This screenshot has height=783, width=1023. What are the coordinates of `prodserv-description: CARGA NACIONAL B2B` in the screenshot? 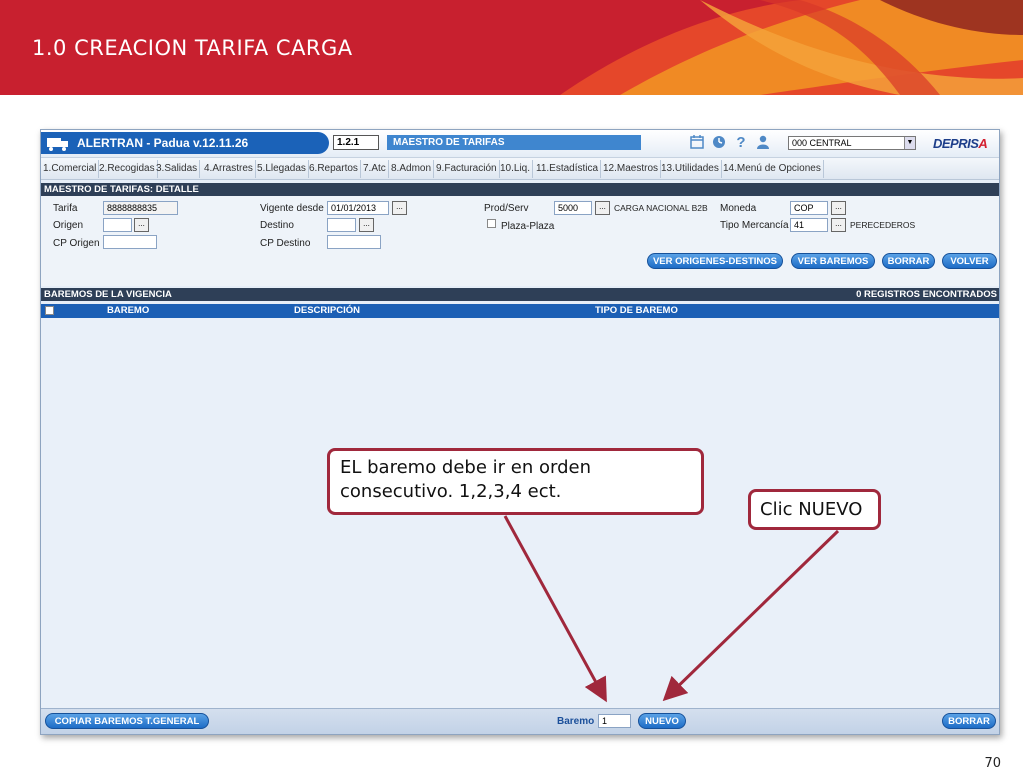 It's located at (661, 208).